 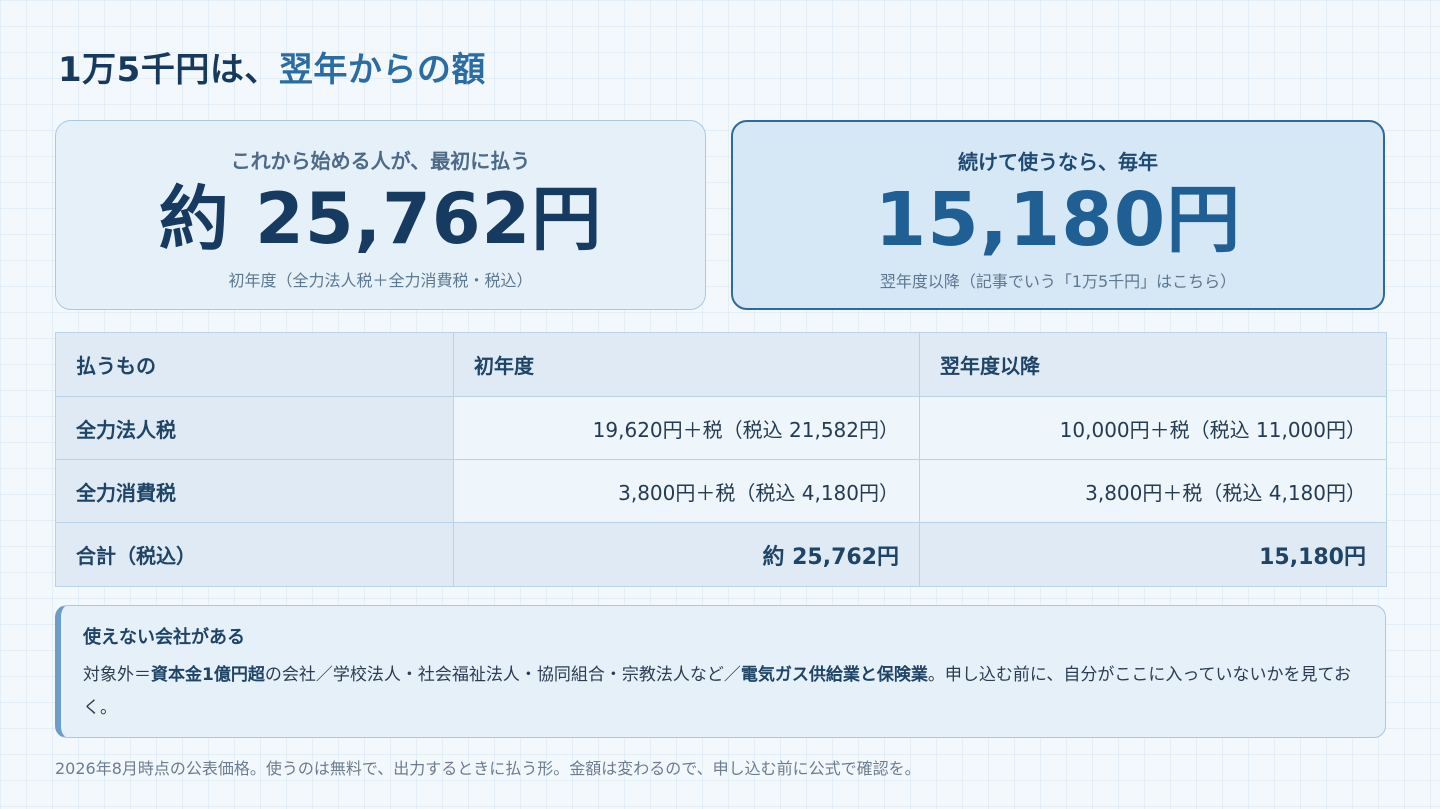 I want to click on following-years-card-note: 翌年度以降（記事でいう「1万5千円」はこちら）, so click(x=1058, y=281).